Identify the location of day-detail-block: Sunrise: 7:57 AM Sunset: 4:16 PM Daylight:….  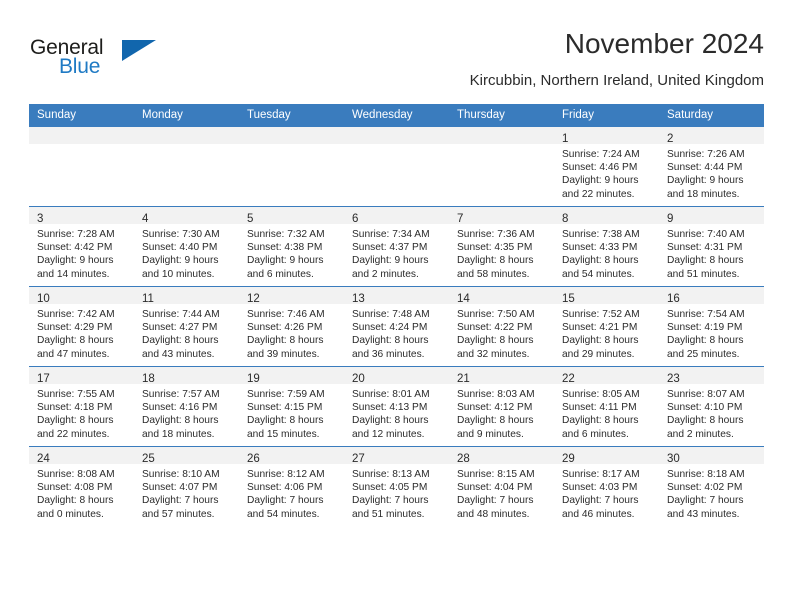
(186, 412).